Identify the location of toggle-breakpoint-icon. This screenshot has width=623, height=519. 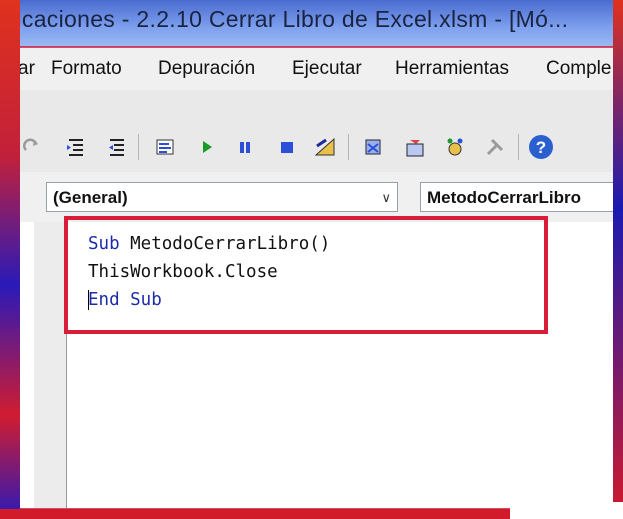
(165, 147).